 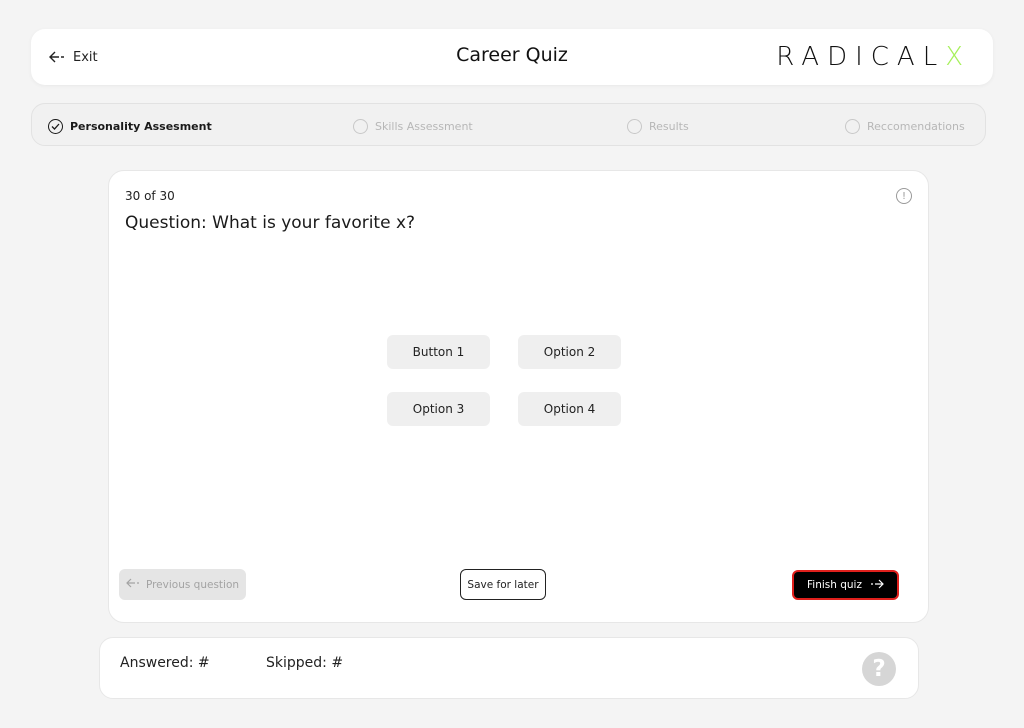 I want to click on step-label: Results, so click(x=669, y=126).